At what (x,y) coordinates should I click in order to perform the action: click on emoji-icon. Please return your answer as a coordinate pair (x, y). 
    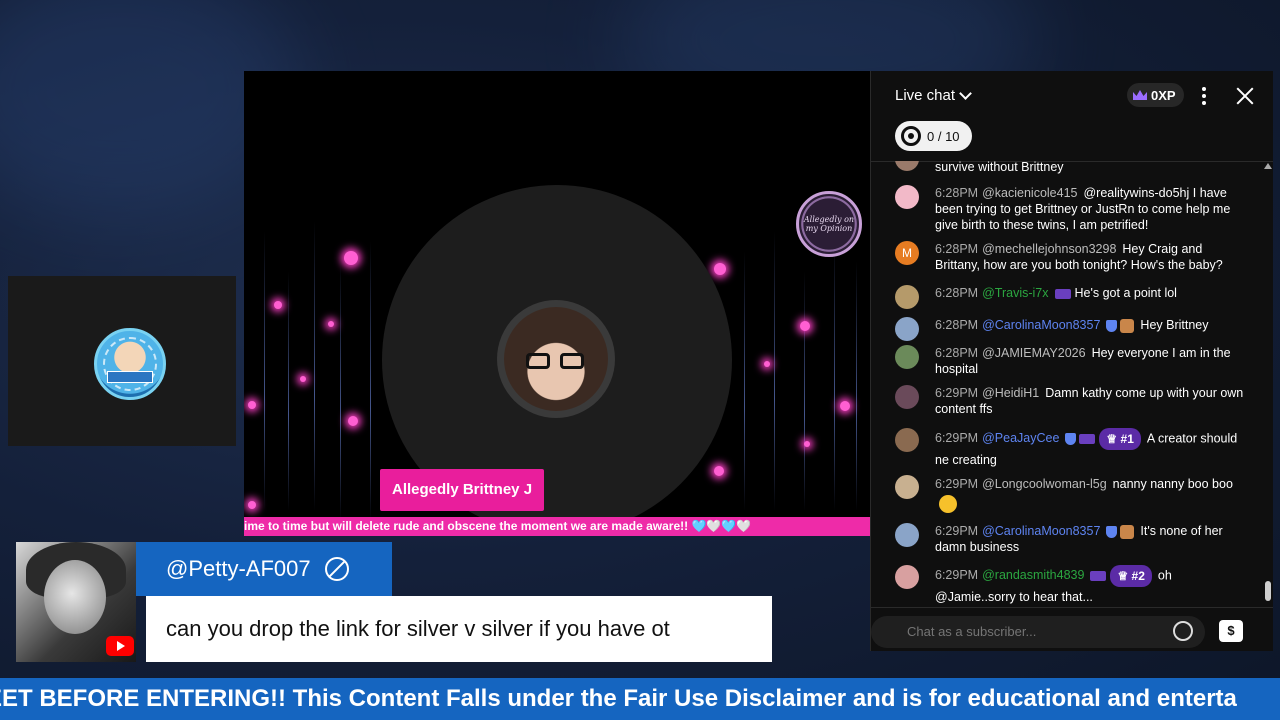
    Looking at the image, I should click on (1183, 631).